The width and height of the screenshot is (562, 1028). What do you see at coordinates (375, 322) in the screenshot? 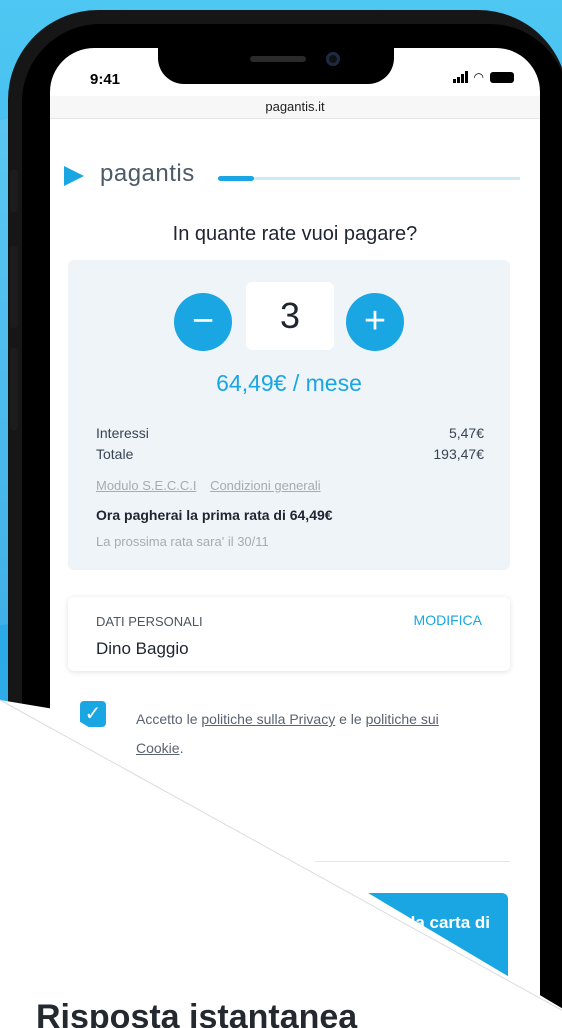
I see `increase-installments-button: +` at bounding box center [375, 322].